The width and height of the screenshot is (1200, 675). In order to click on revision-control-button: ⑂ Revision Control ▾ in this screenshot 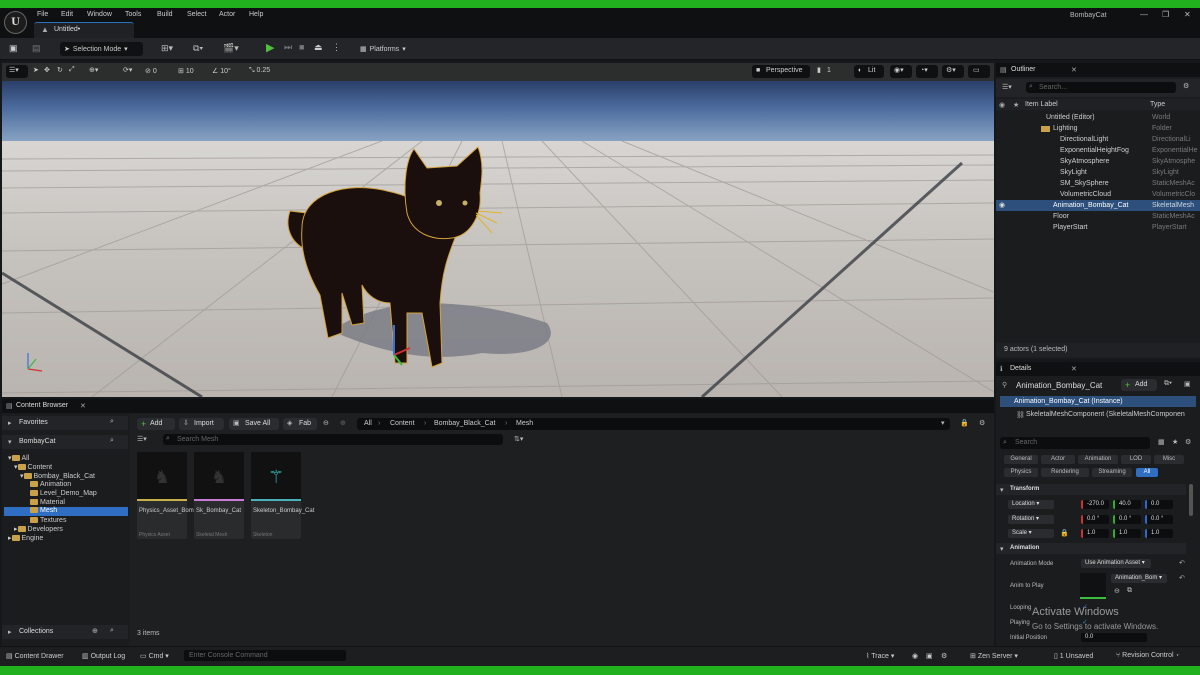, I will do `click(1148, 655)`.